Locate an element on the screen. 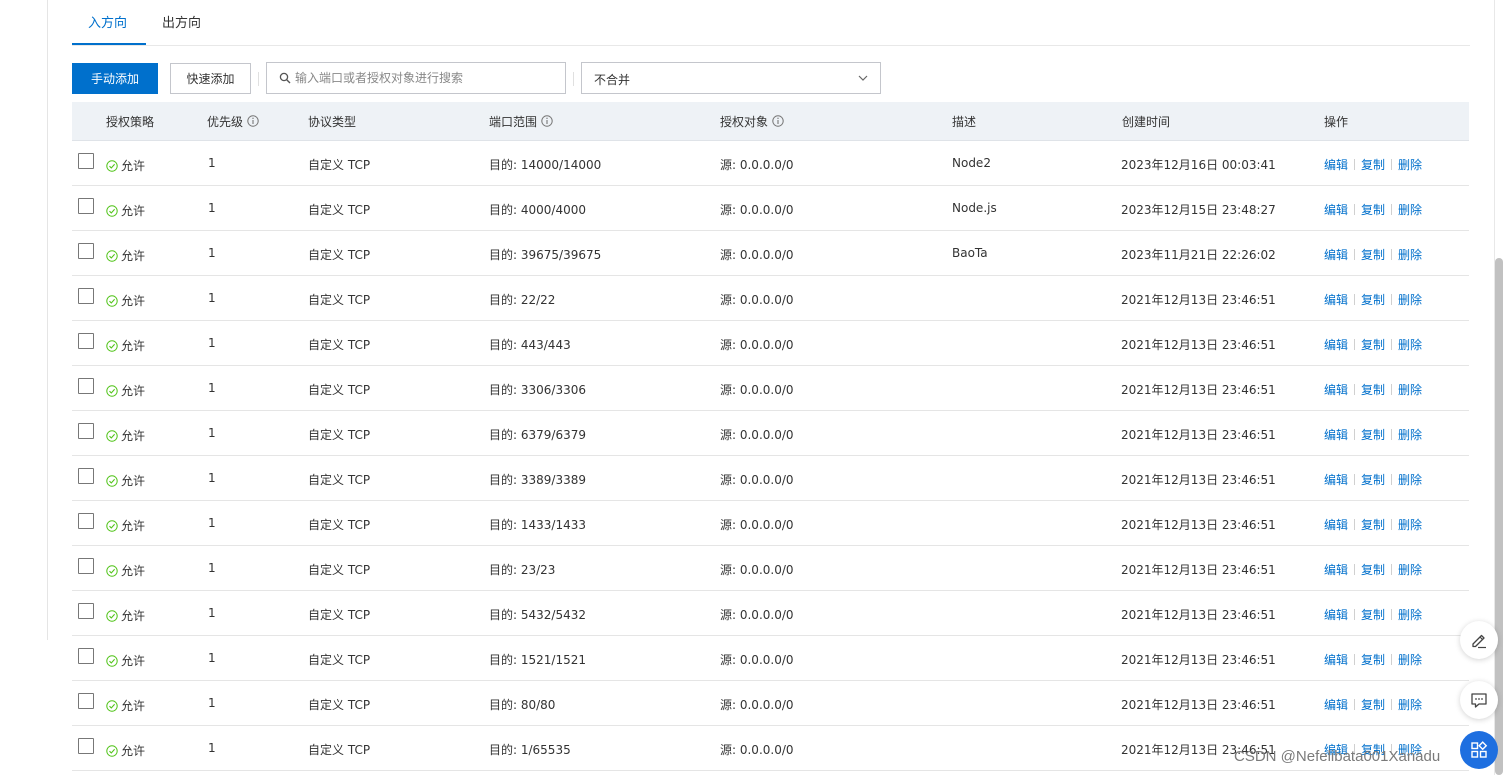 The height and width of the screenshot is (775, 1512). edit-feedback-button is located at coordinates (1479, 640).